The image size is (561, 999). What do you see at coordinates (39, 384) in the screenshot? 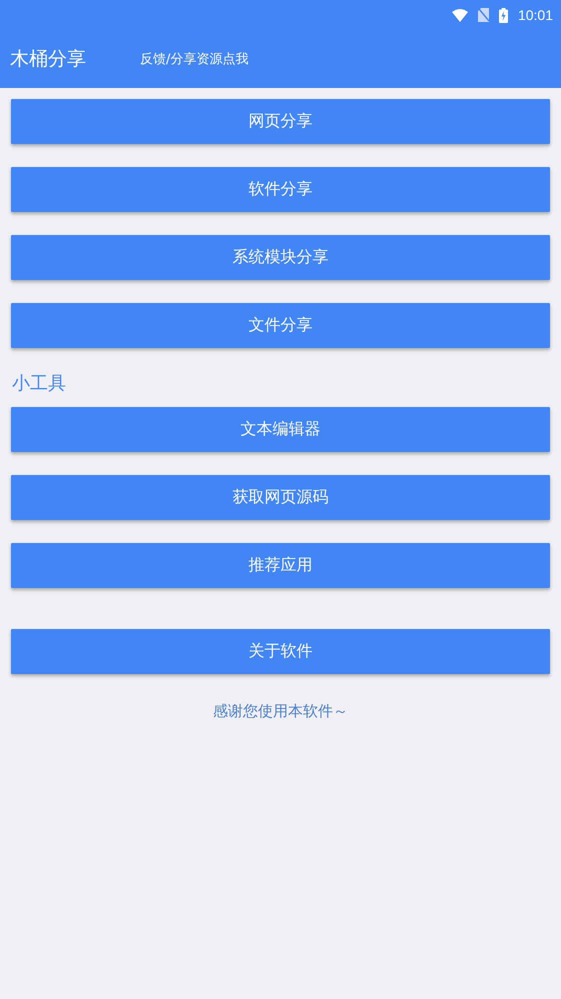
I see `section-heading: 小工具` at bounding box center [39, 384].